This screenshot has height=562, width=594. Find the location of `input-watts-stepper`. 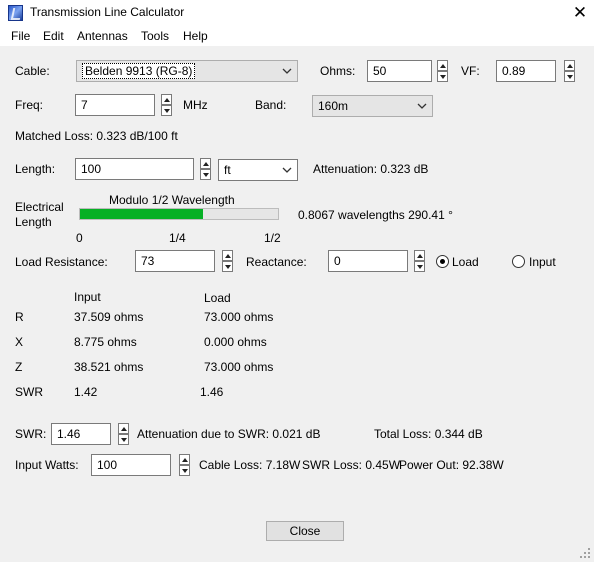

input-watts-stepper is located at coordinates (184, 465).